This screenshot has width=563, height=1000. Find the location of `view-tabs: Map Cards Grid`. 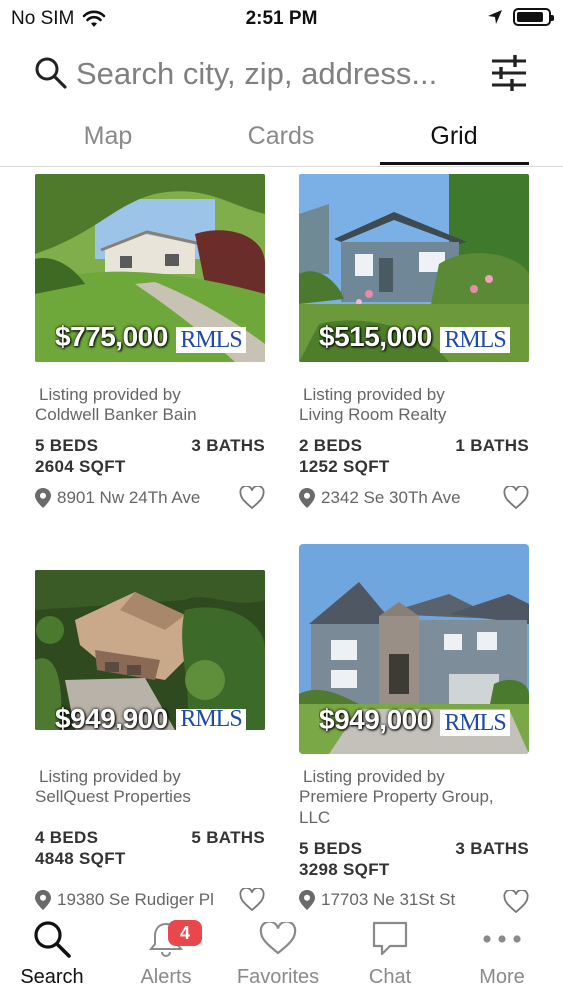

view-tabs: Map Cards Grid is located at coordinates (281, 139).